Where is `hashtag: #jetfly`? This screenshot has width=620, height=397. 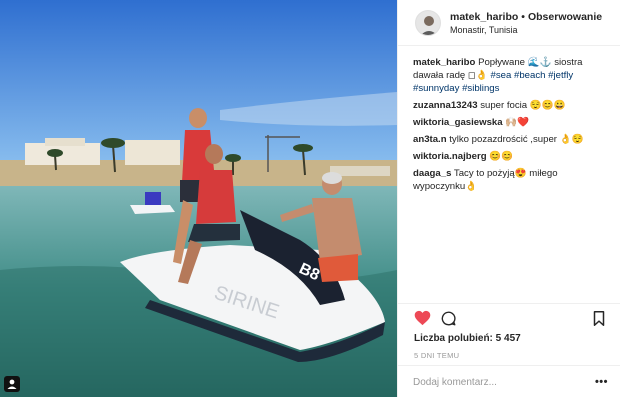 hashtag: #jetfly is located at coordinates (560, 75).